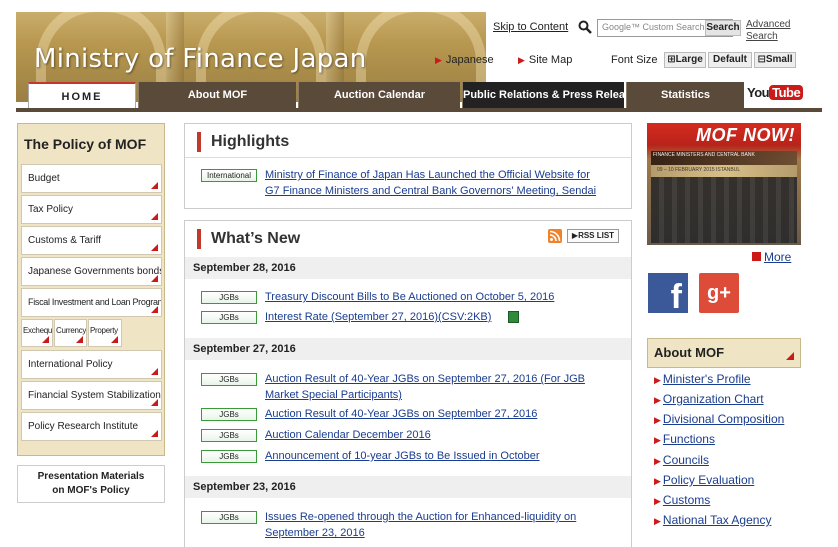  I want to click on japanese-link-label: Japanese, so click(469, 60).